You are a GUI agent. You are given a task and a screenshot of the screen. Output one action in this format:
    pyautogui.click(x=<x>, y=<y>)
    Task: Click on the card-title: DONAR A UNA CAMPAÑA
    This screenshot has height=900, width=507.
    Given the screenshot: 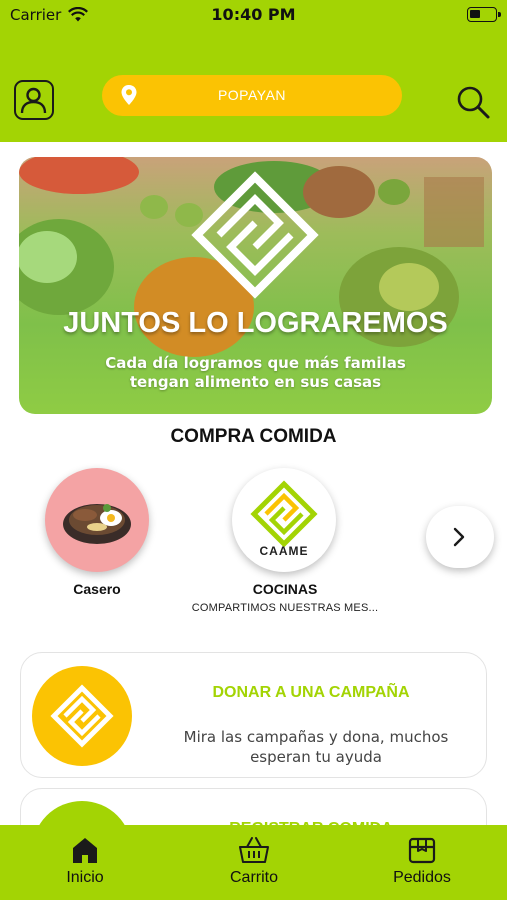 What is the action you would take?
    pyautogui.click(x=311, y=692)
    